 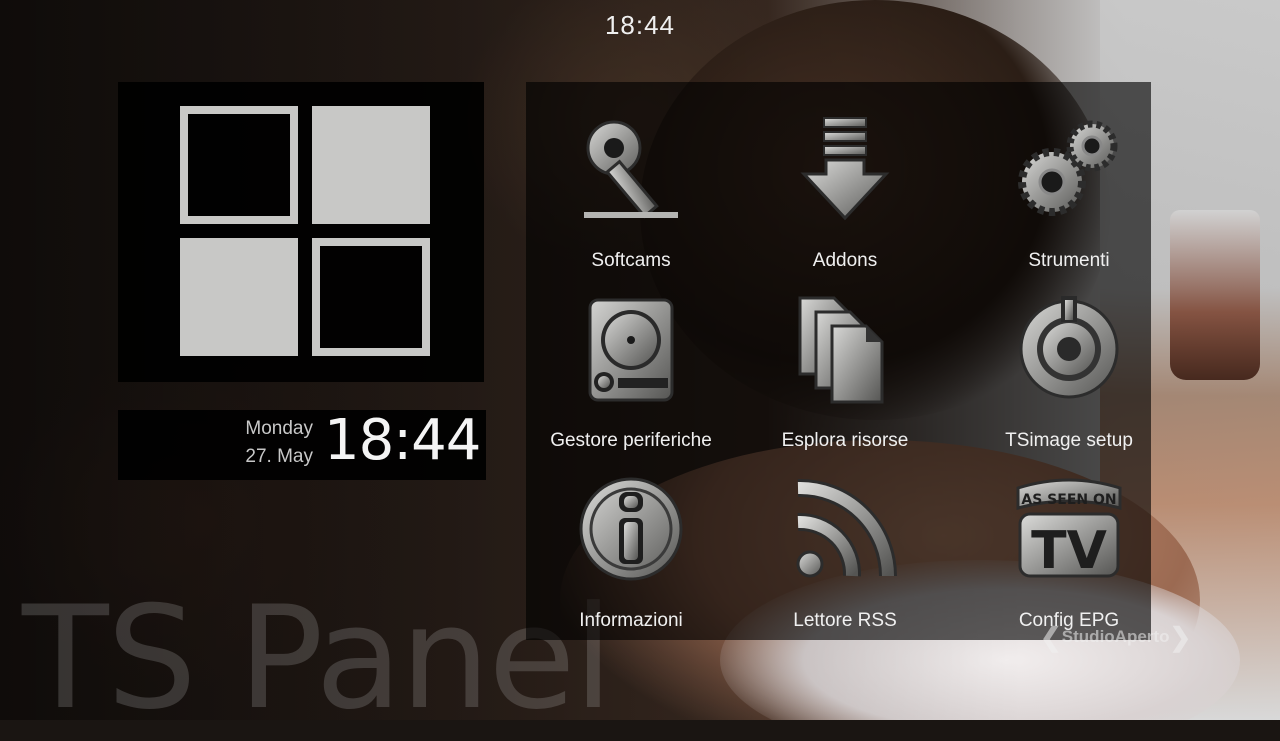 I want to click on menu-item-lettore-rss: Lettore RSS, so click(x=845, y=541).